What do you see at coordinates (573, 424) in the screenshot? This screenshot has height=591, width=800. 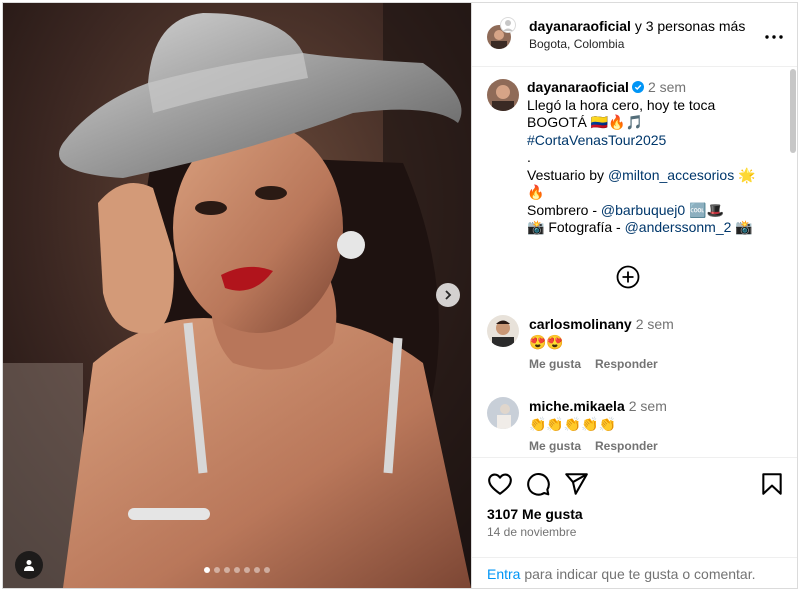 I see `comment-text: 👏👏👏👏👏` at bounding box center [573, 424].